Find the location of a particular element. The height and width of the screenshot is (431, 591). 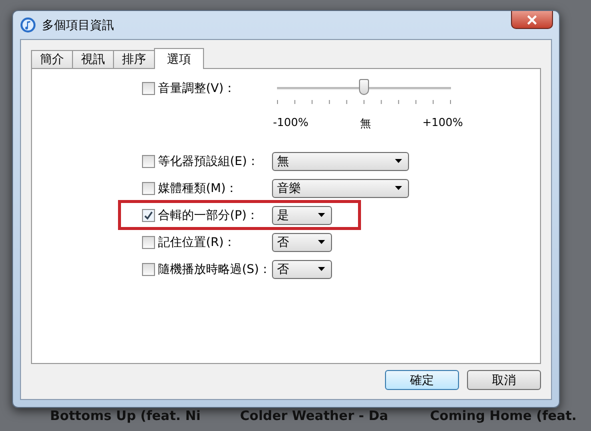

option-label: 合輯的一部分(P)： is located at coordinates (208, 215).